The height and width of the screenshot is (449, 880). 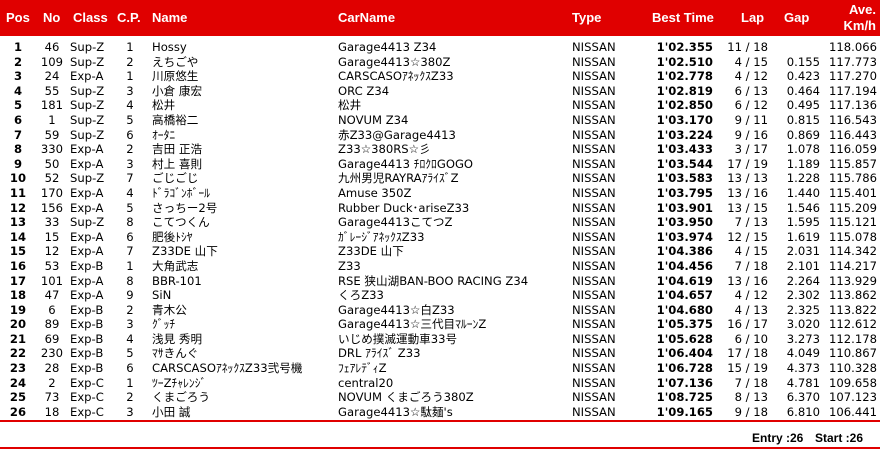 I want to click on driver-name-cell: 川原悠生, so click(x=175, y=76).